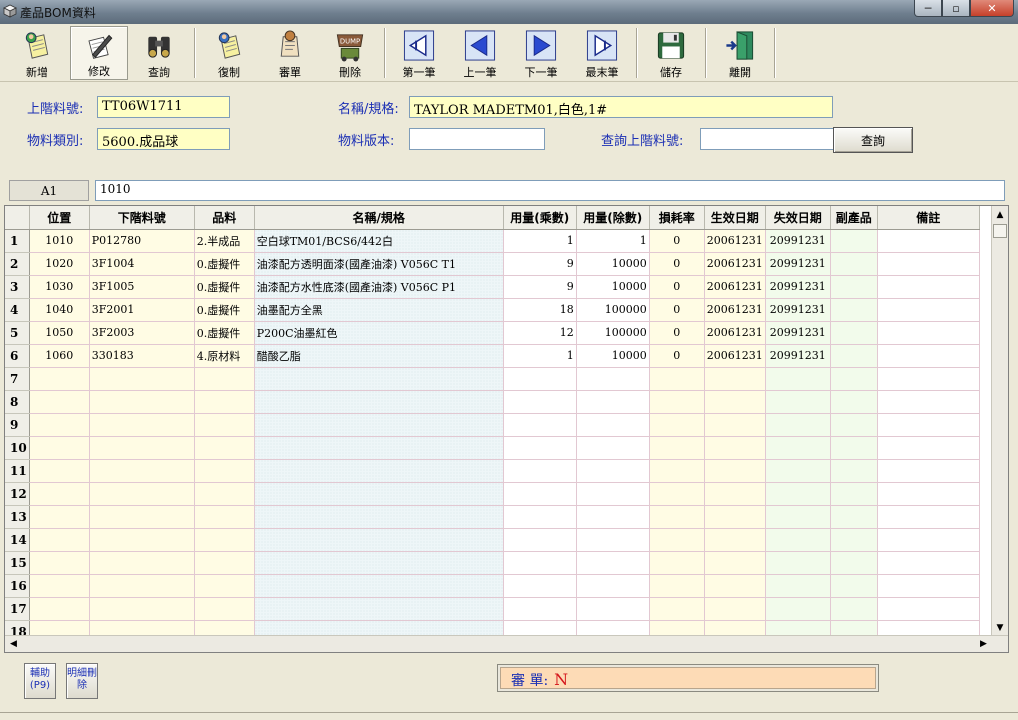 The image size is (1018, 720). Describe the element at coordinates (224, 356) in the screenshot. I see `item-type-cell: 4.原材料` at that location.